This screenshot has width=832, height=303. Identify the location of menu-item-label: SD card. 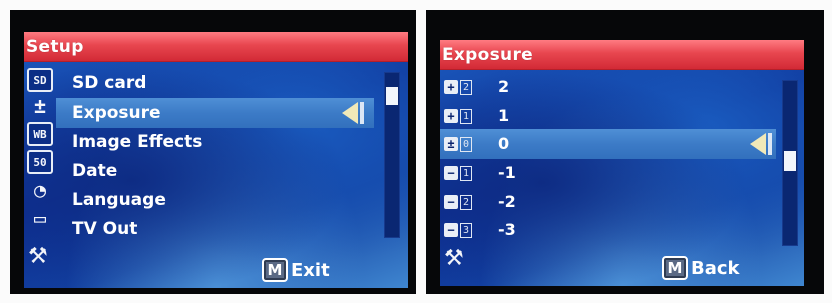
(109, 83).